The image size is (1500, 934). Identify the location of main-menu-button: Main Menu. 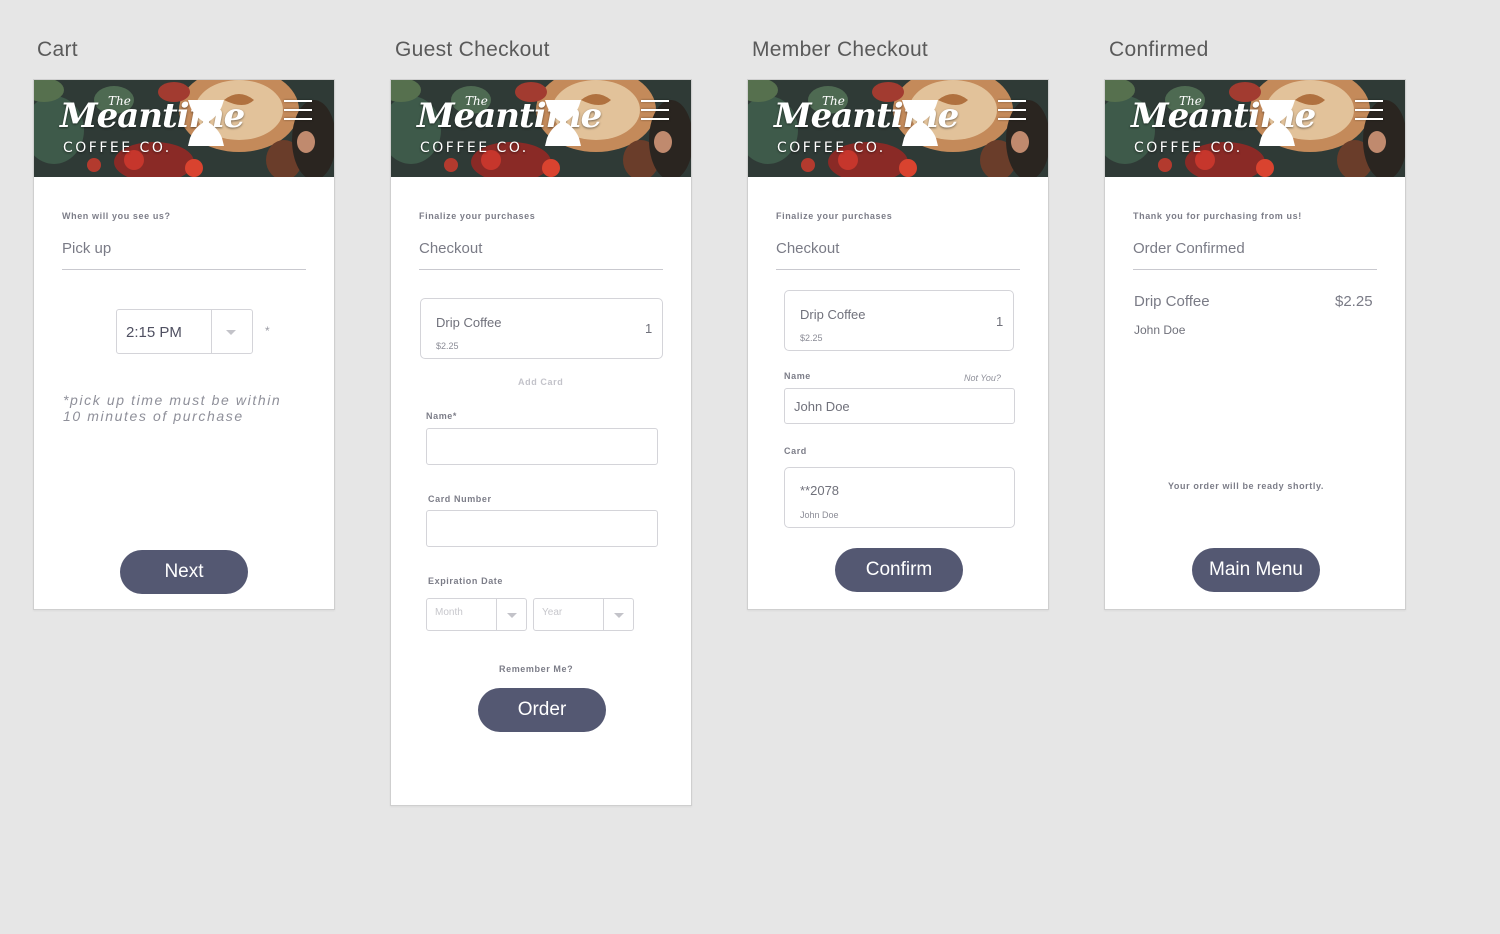
(1256, 570).